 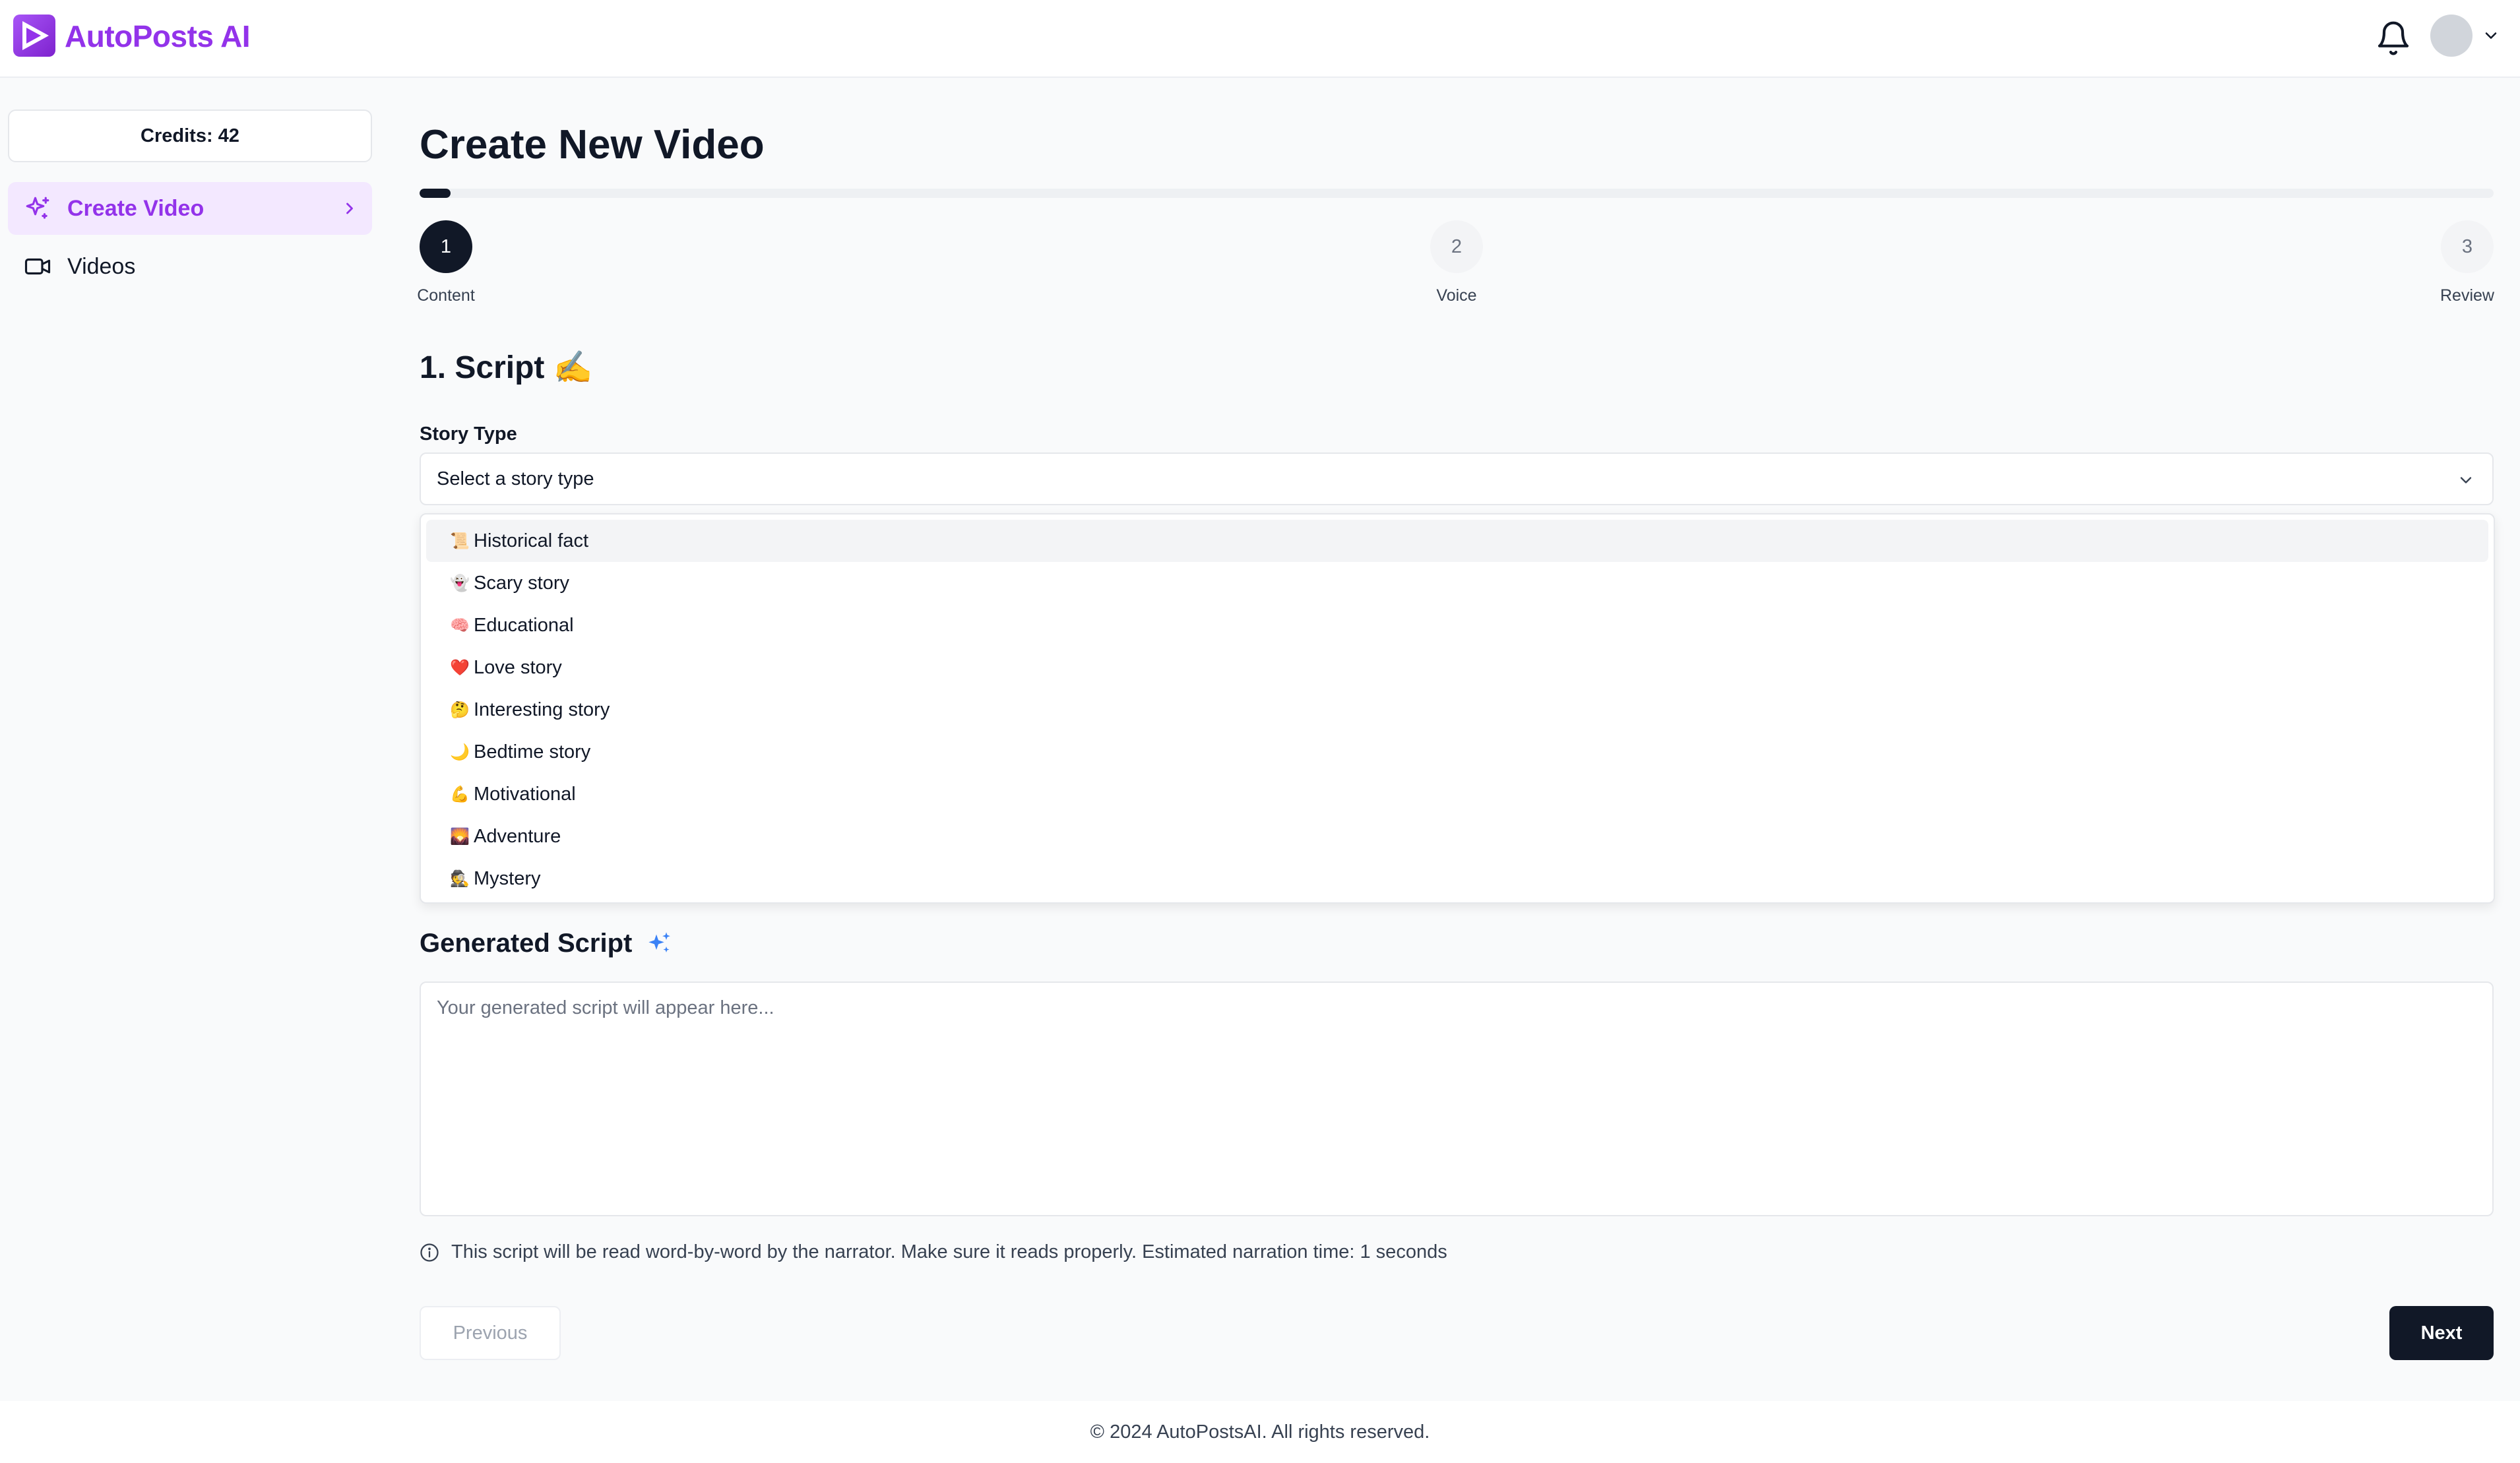 What do you see at coordinates (460, 668) in the screenshot?
I see `heart-icon: ❤️` at bounding box center [460, 668].